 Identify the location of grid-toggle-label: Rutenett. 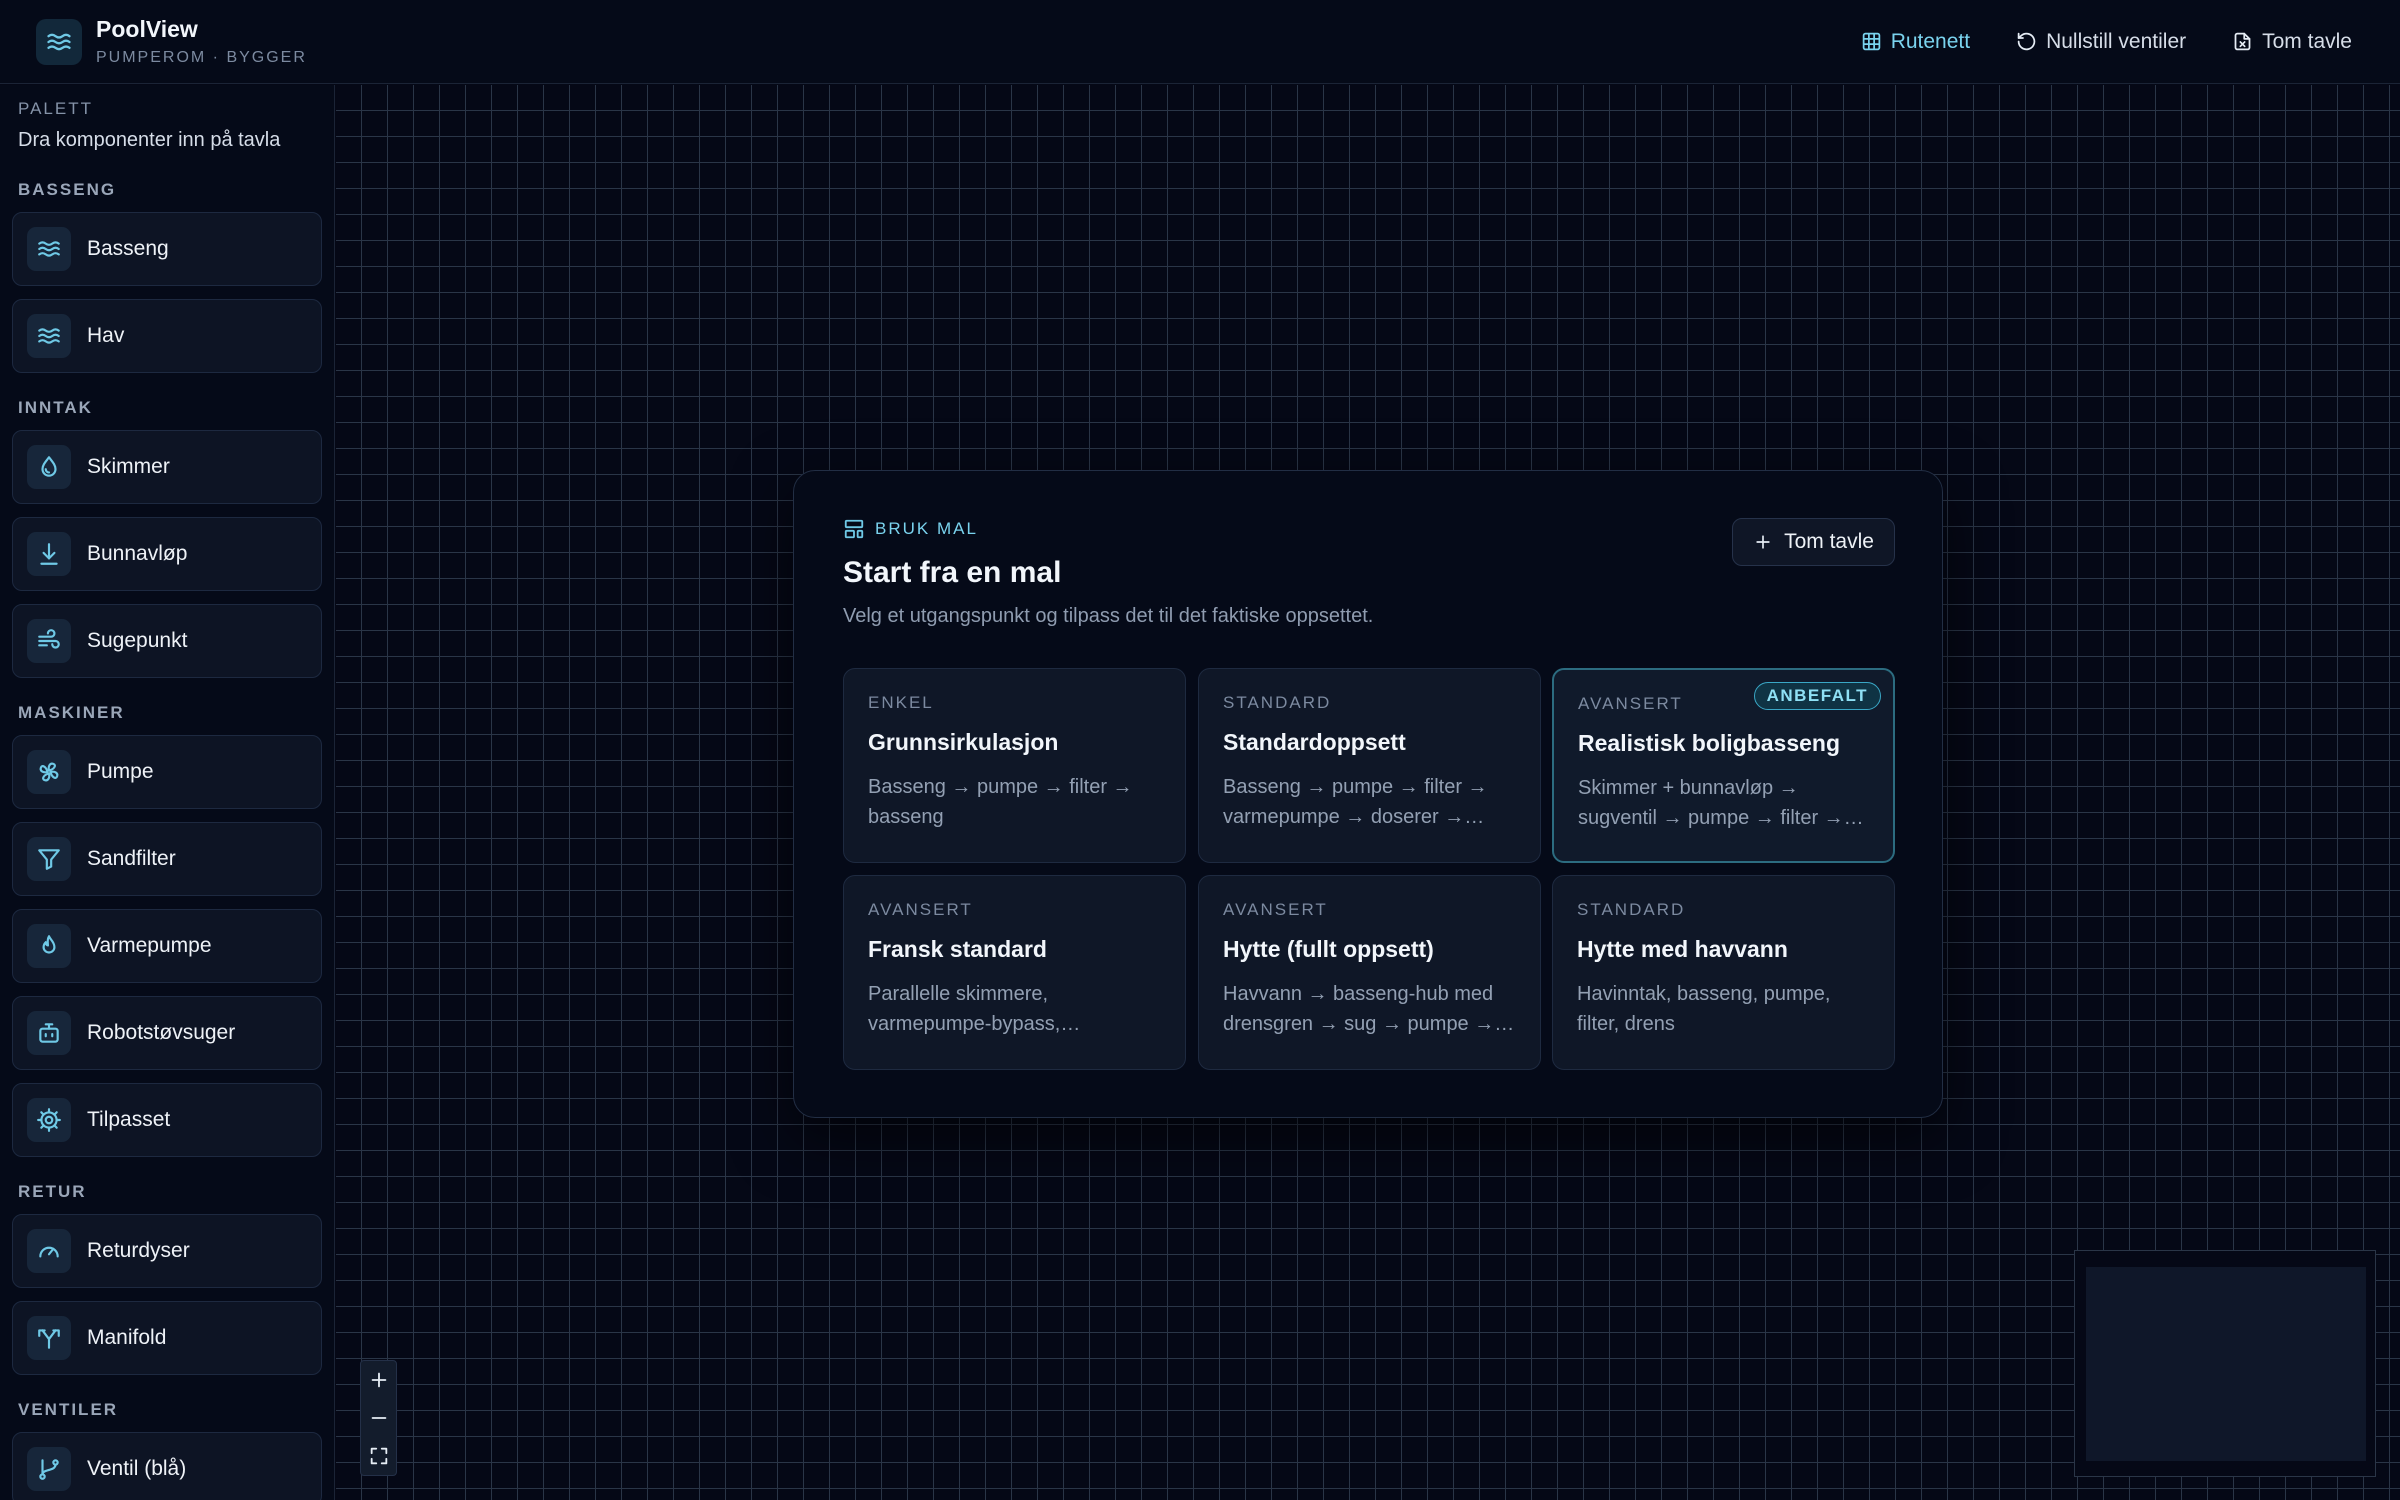
(1930, 41).